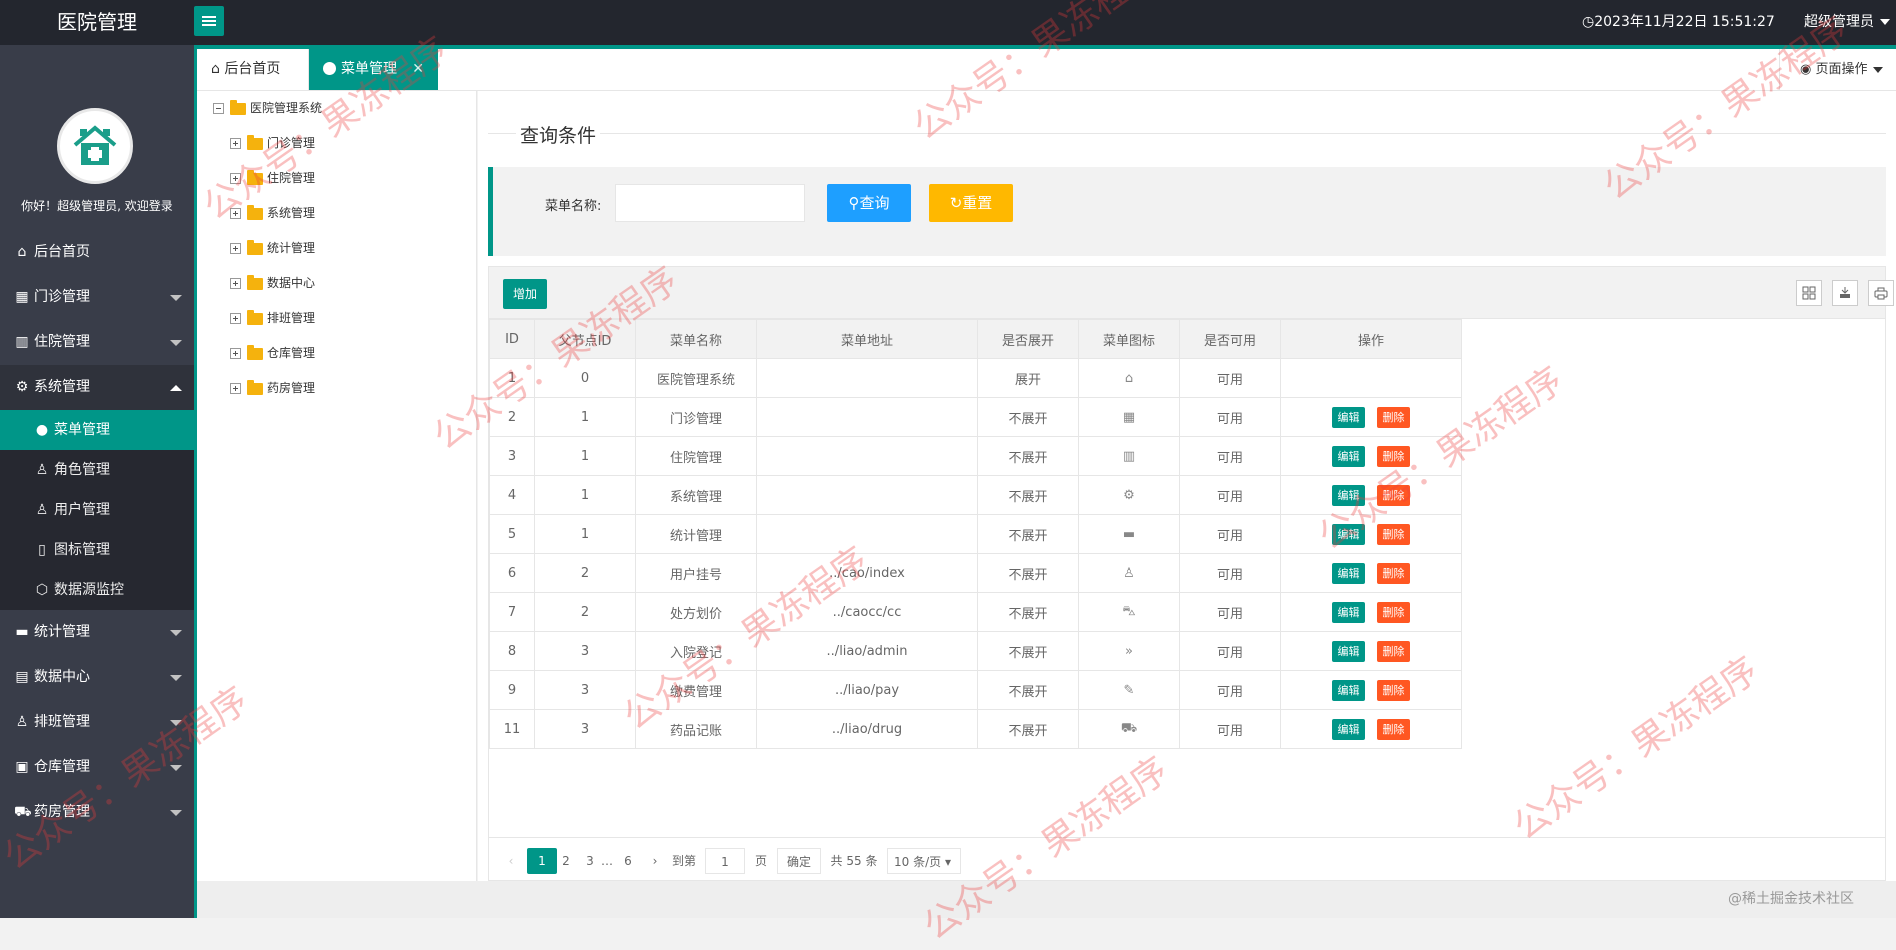 The height and width of the screenshot is (950, 1896). What do you see at coordinates (272, 388) in the screenshot?
I see `tree-node: 药房管理` at bounding box center [272, 388].